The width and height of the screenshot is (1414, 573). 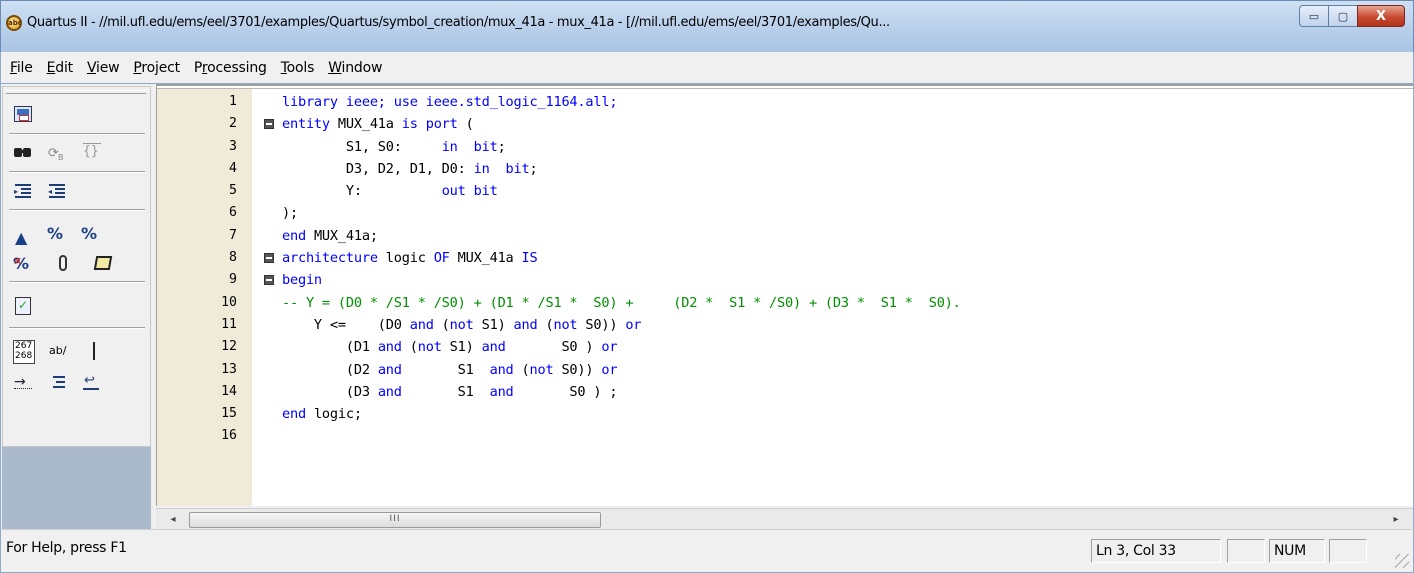 I want to click on minimize-icon: ▭, so click(x=1314, y=16).